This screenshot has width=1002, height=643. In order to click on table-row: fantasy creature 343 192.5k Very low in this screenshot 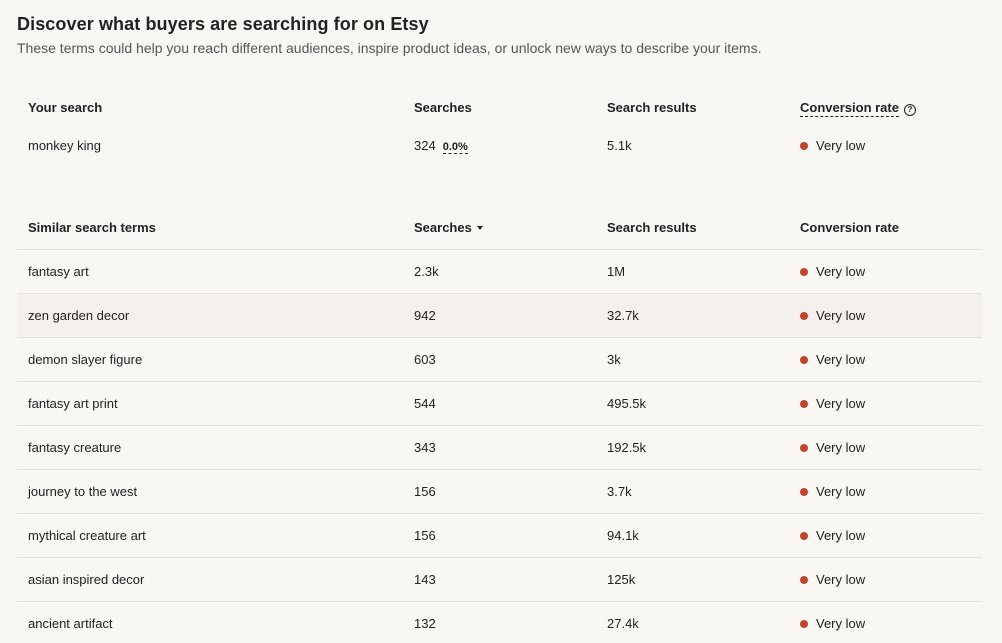, I will do `click(499, 447)`.